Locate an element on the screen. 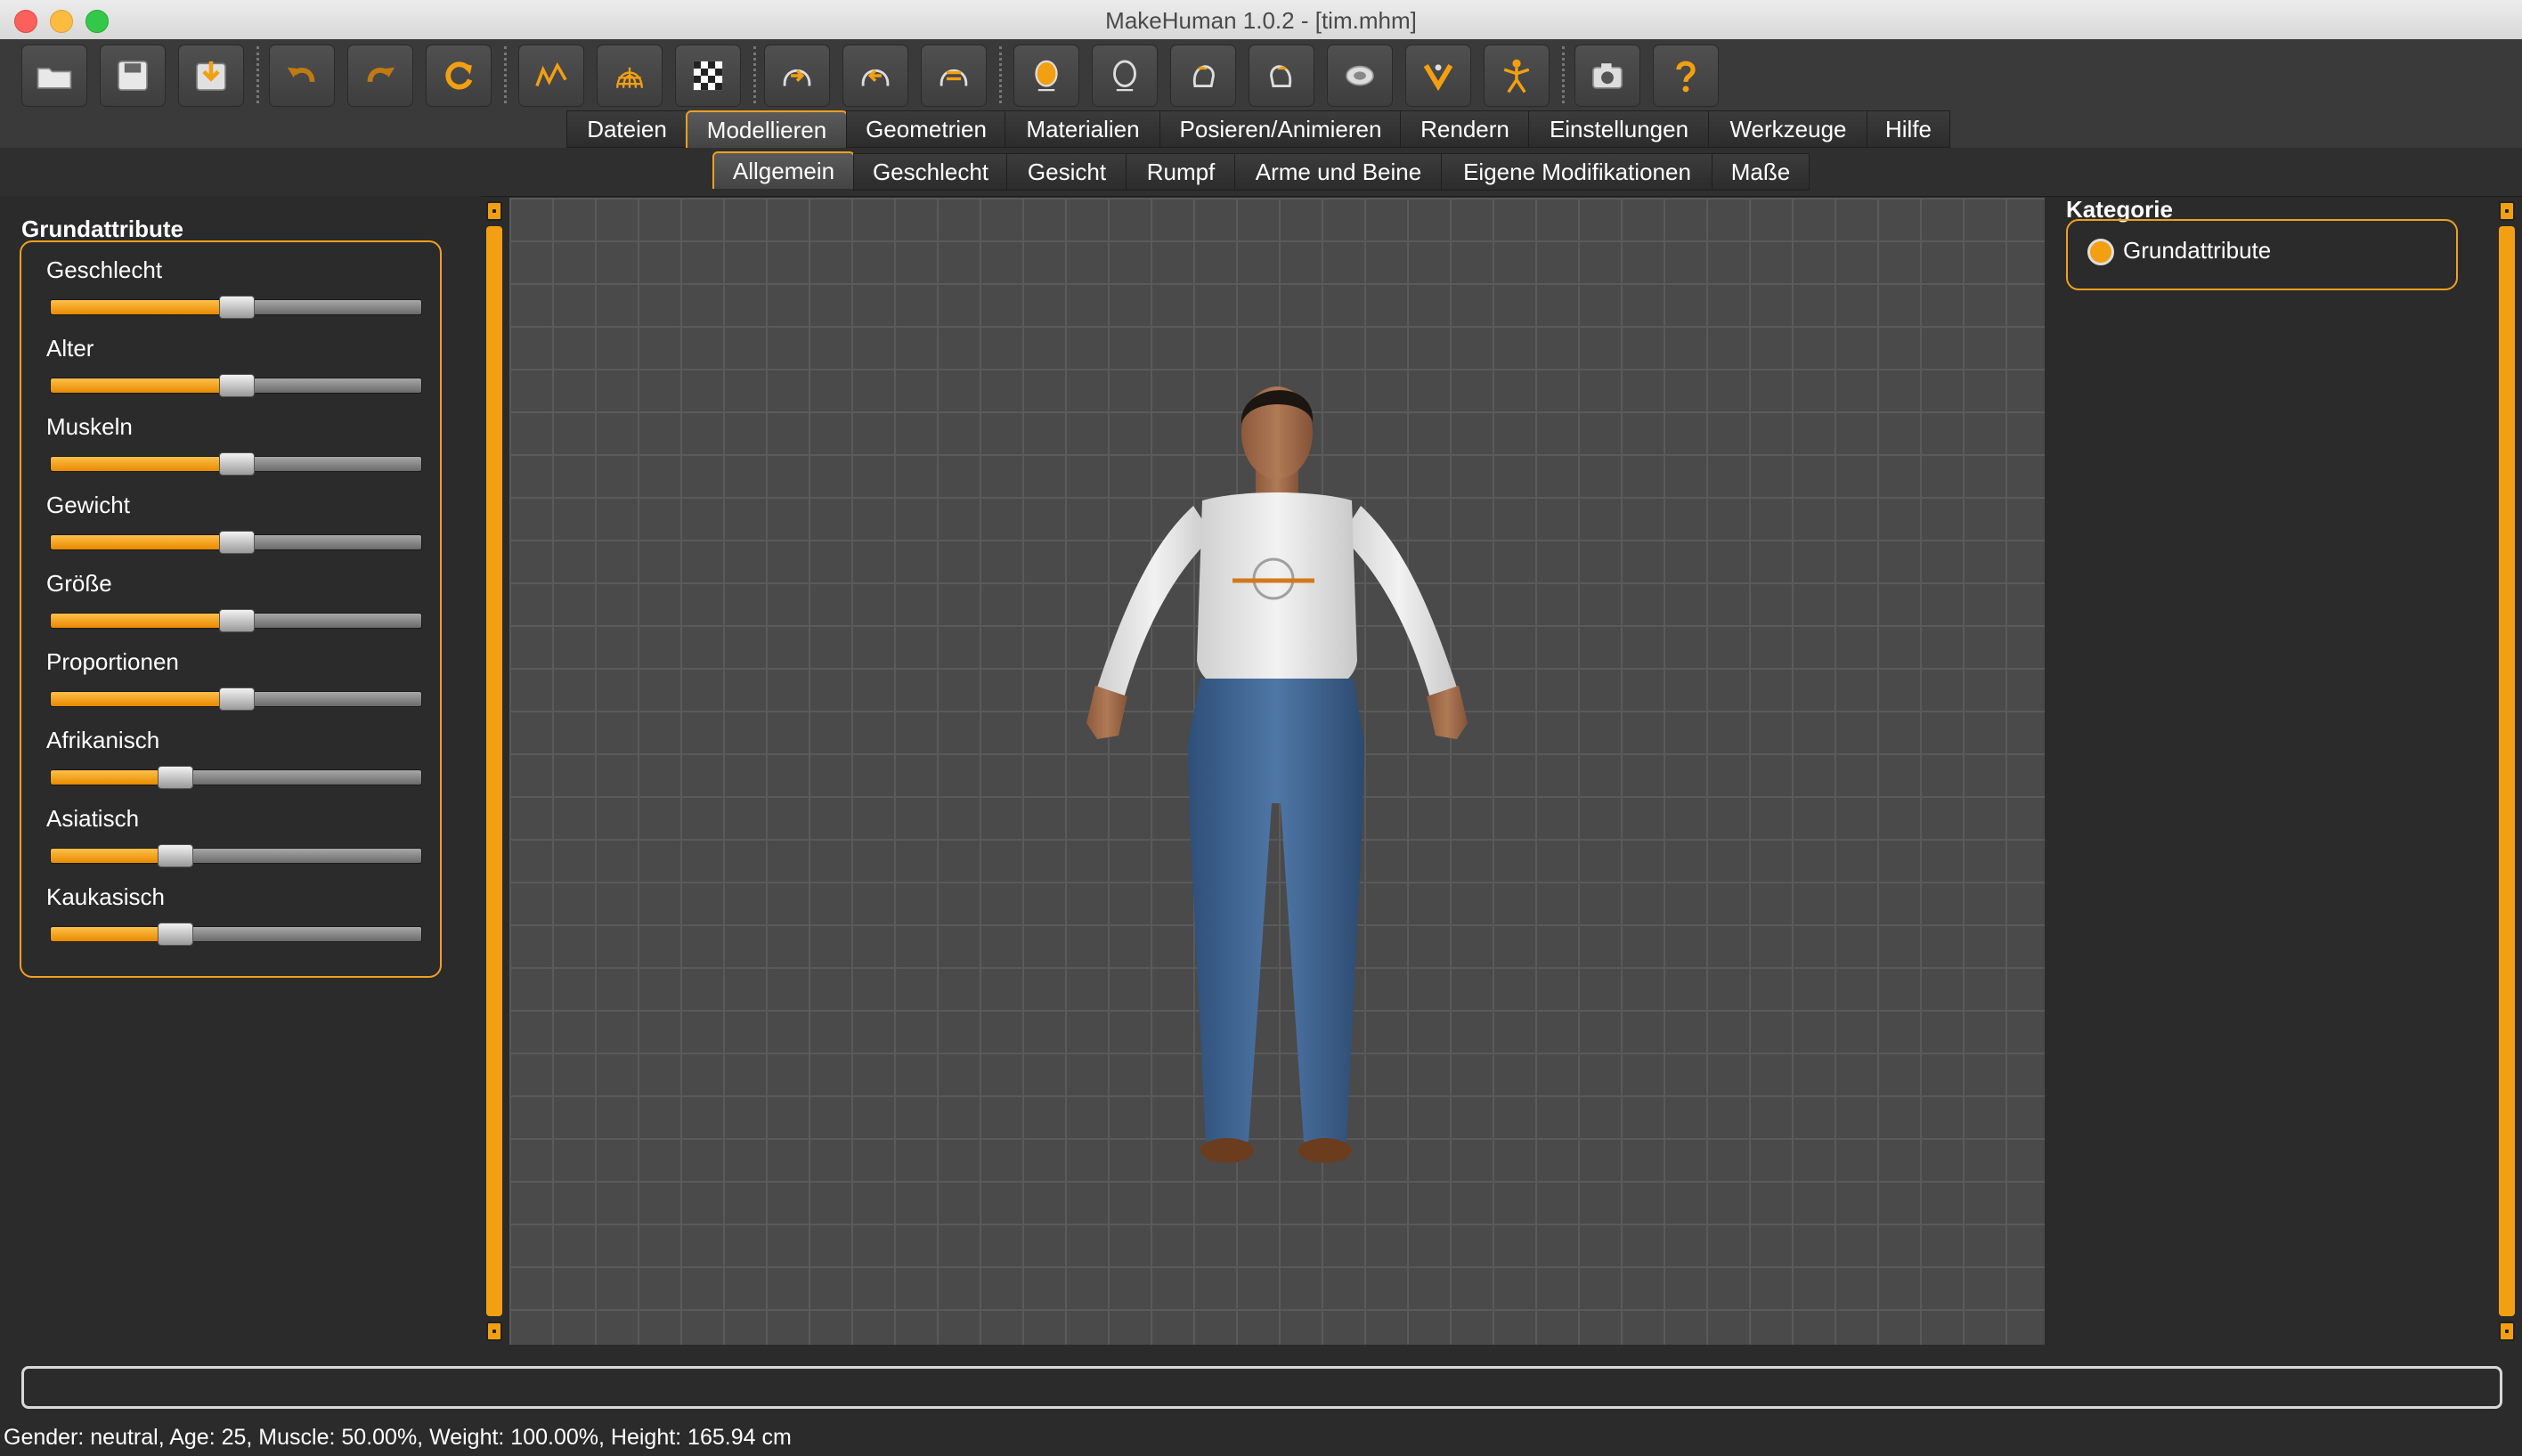  background-button is located at coordinates (708, 76).